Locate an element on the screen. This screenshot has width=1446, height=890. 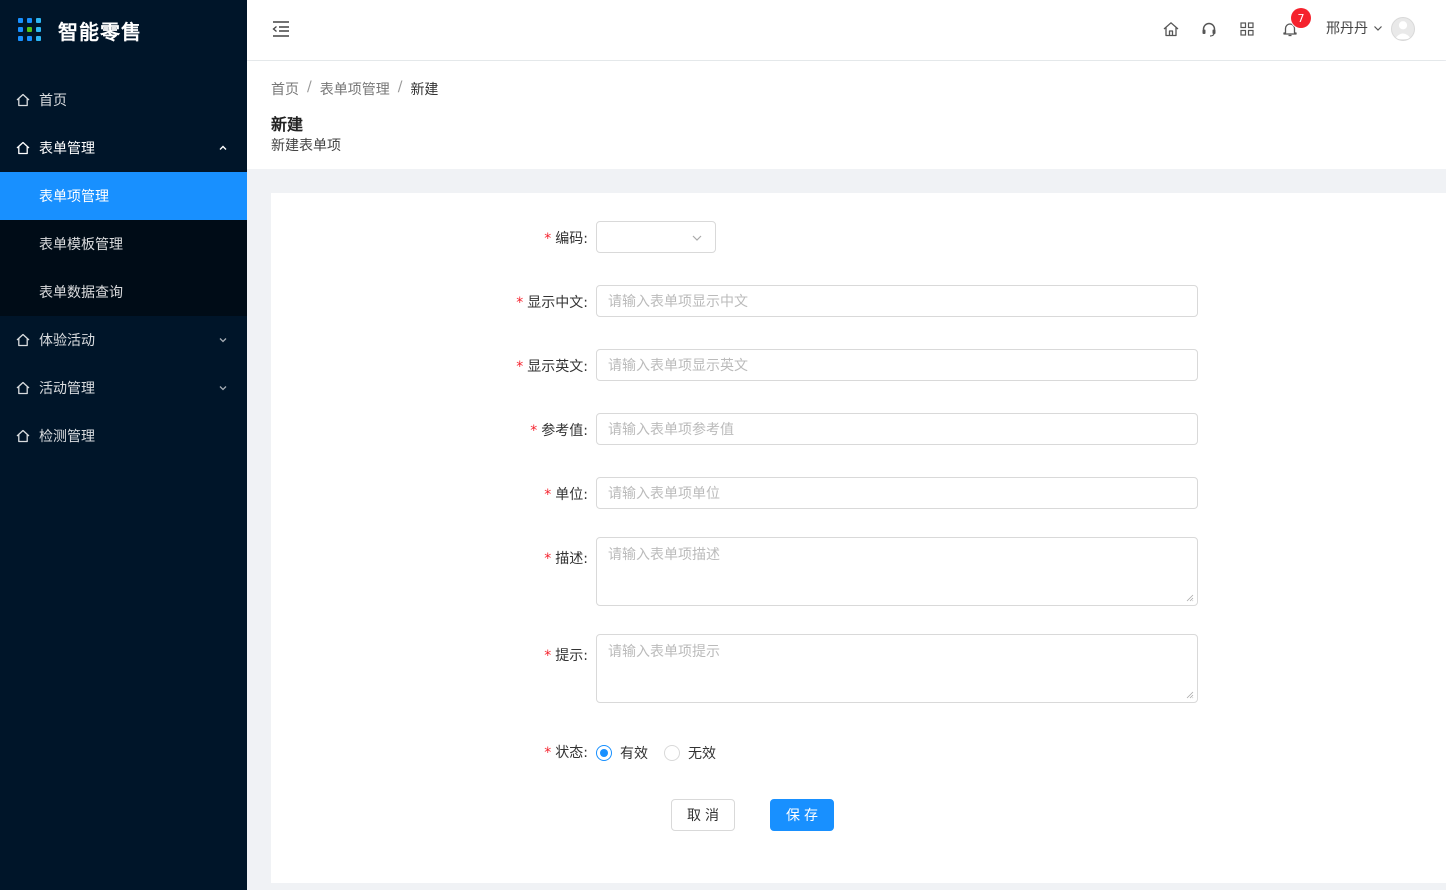
breadcrumb: 首页 / 表单项管理 / 新建 is located at coordinates (354, 89).